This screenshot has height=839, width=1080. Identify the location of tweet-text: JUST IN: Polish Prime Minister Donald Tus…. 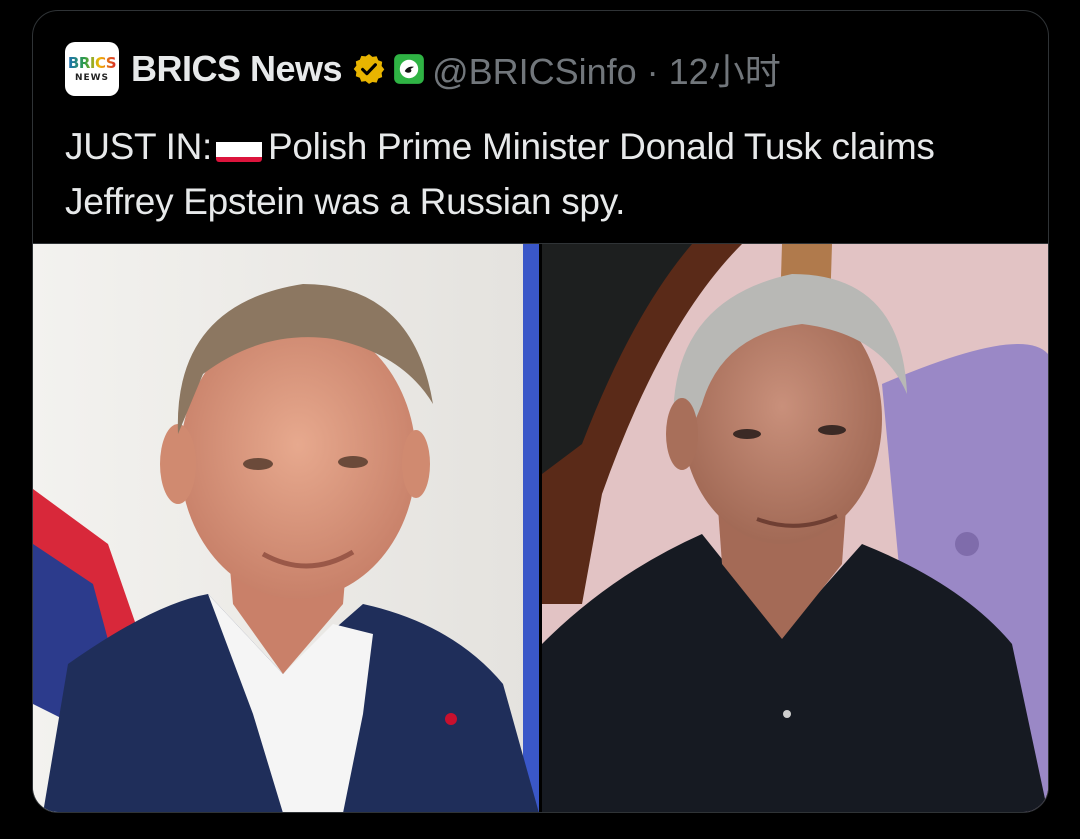
(540, 174).